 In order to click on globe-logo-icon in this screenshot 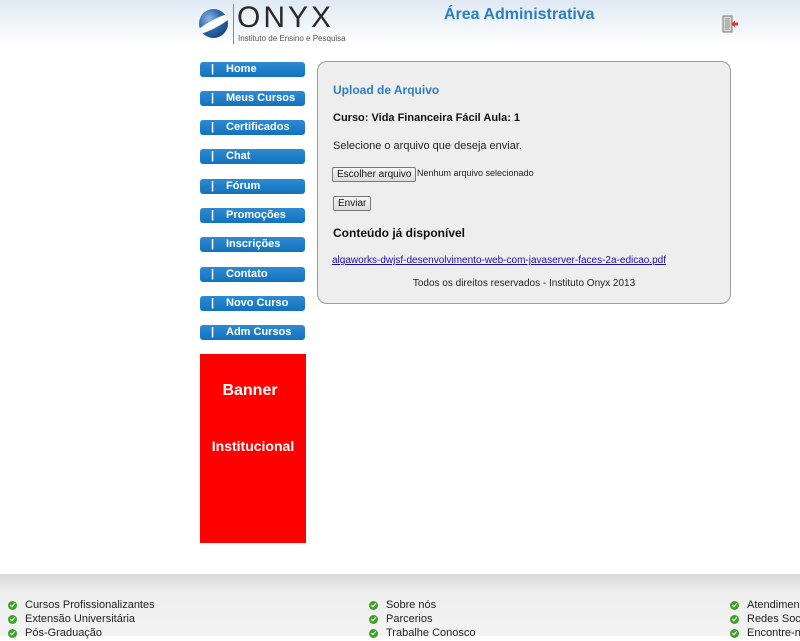, I will do `click(213, 23)`.